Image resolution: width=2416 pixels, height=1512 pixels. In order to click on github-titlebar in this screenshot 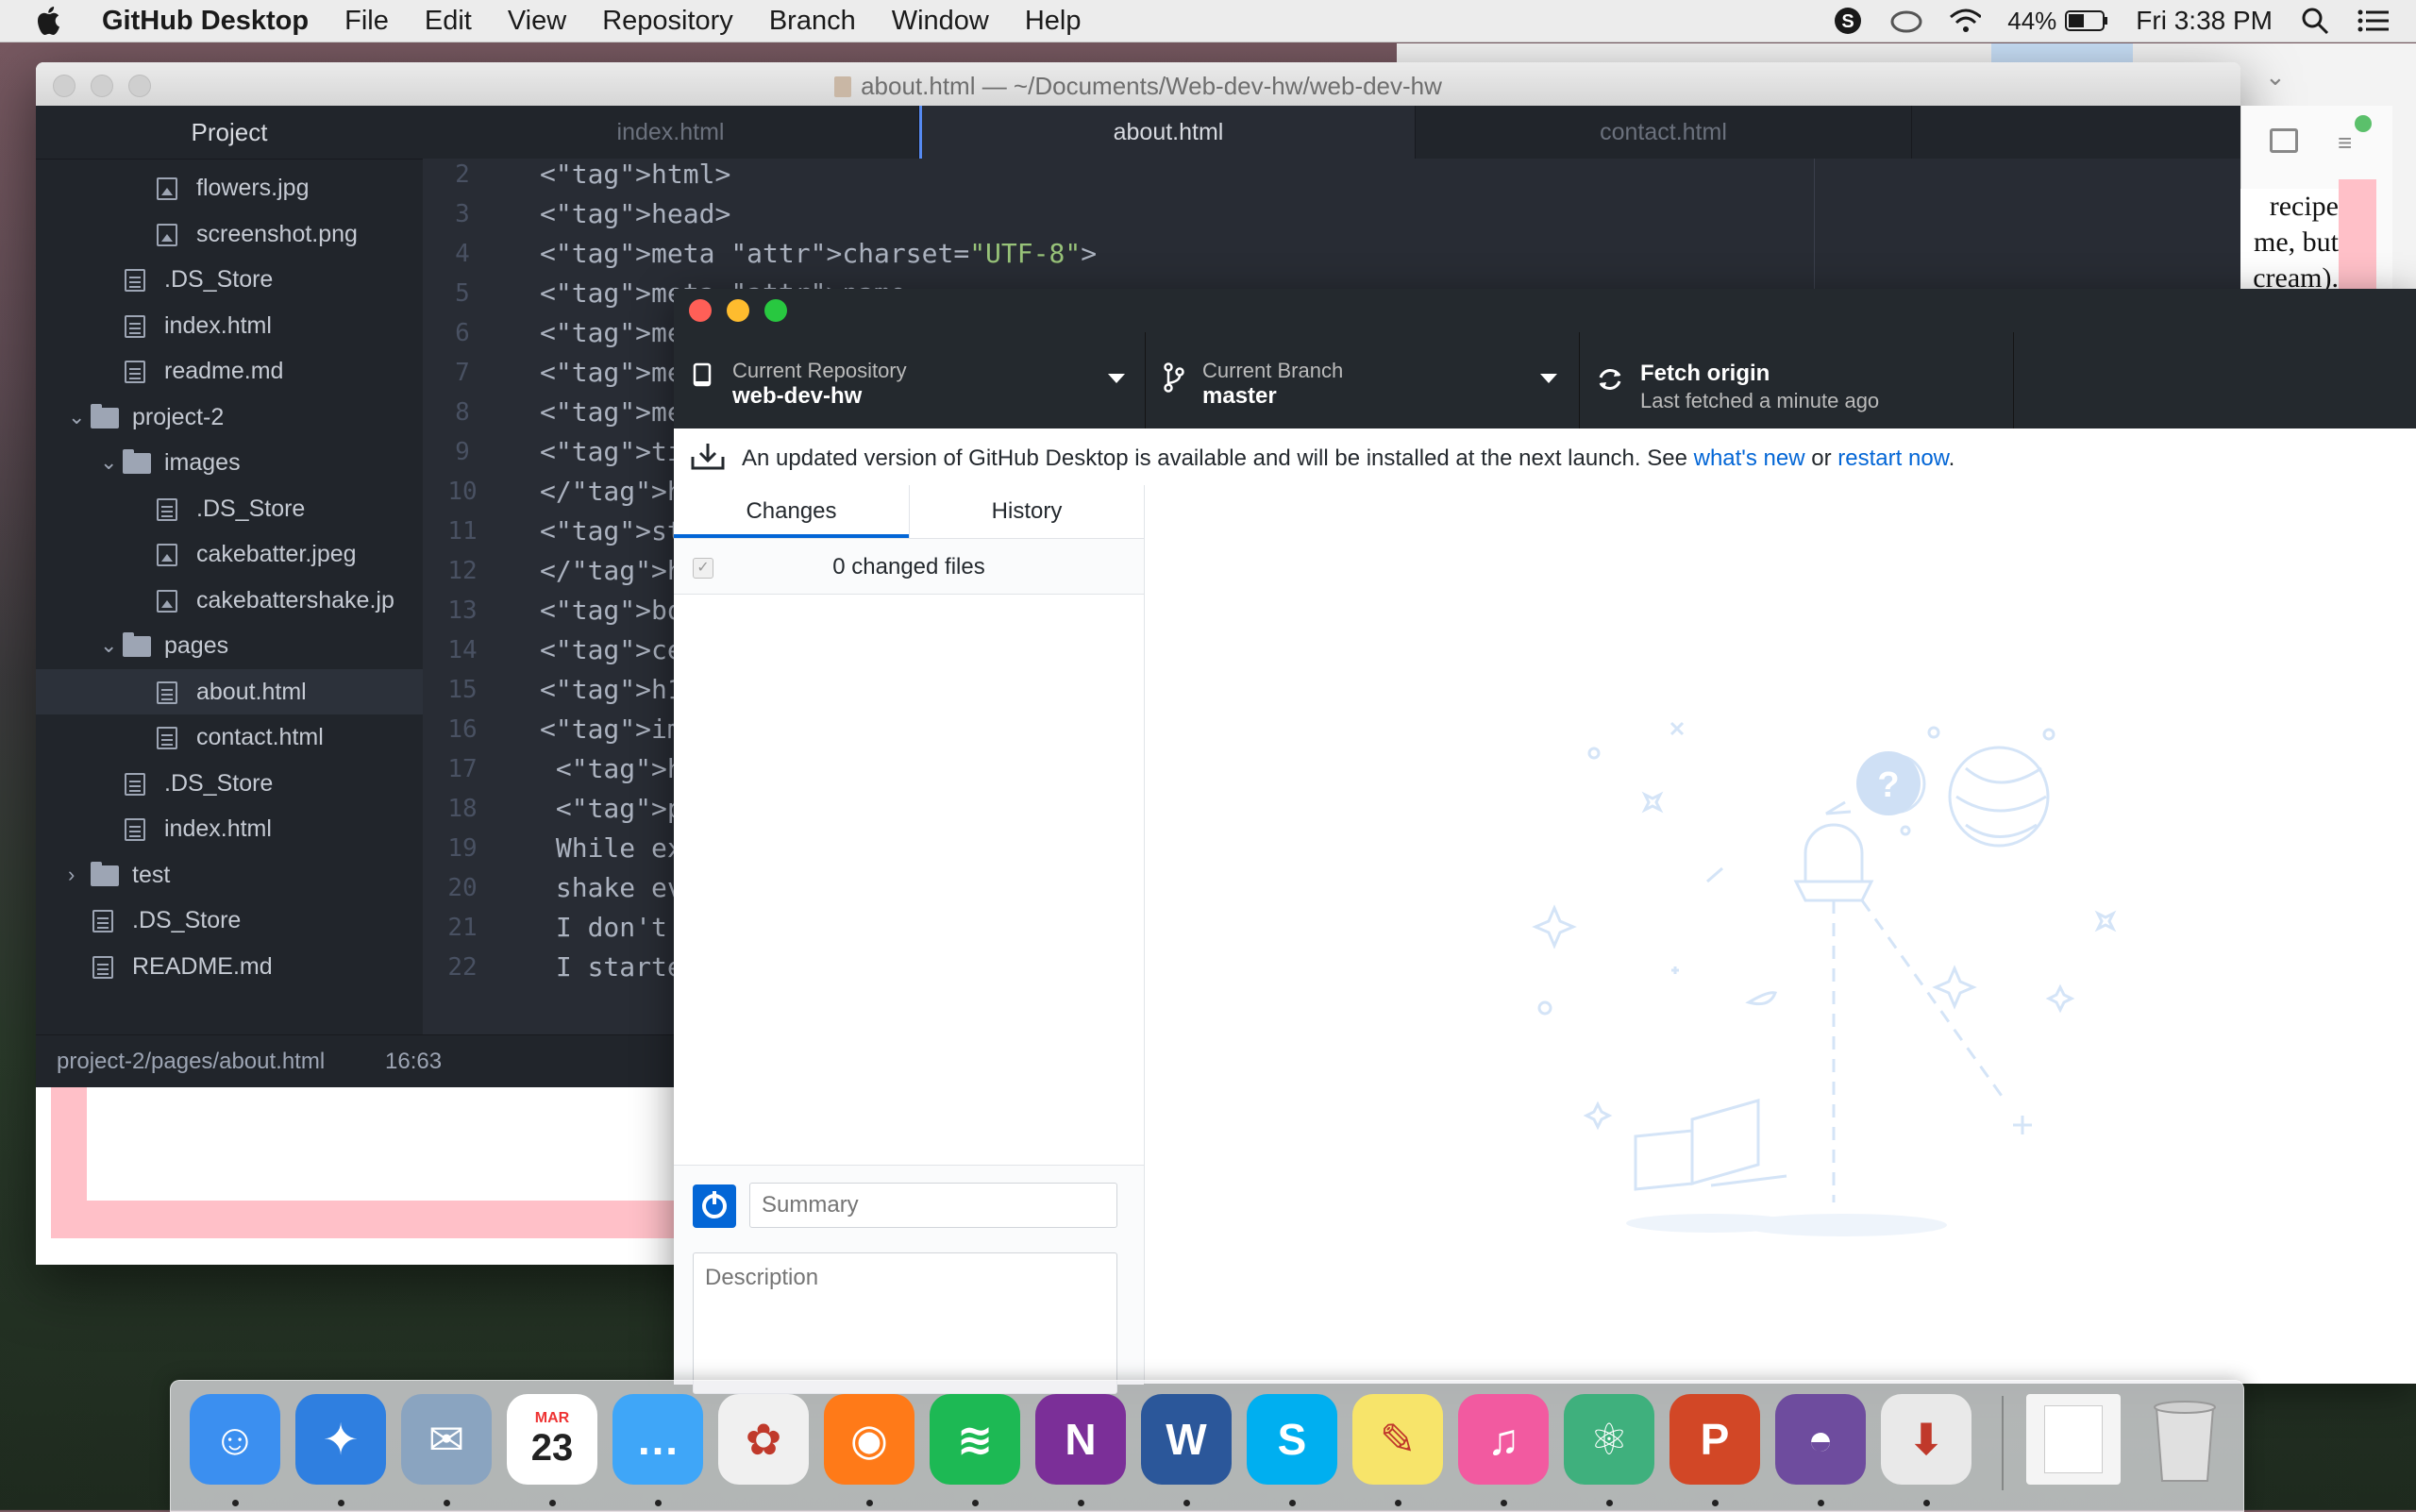, I will do `click(1545, 310)`.